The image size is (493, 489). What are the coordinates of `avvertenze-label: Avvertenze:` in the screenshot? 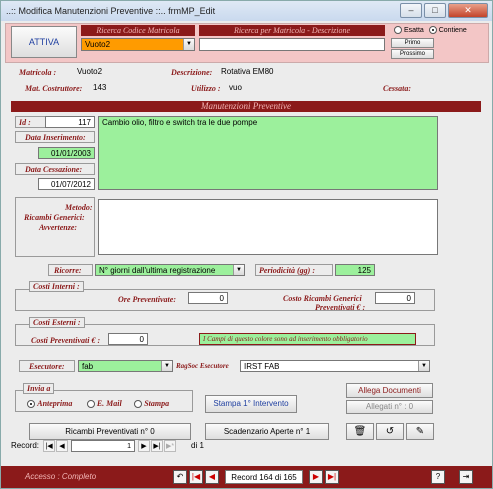 It's located at (58, 227).